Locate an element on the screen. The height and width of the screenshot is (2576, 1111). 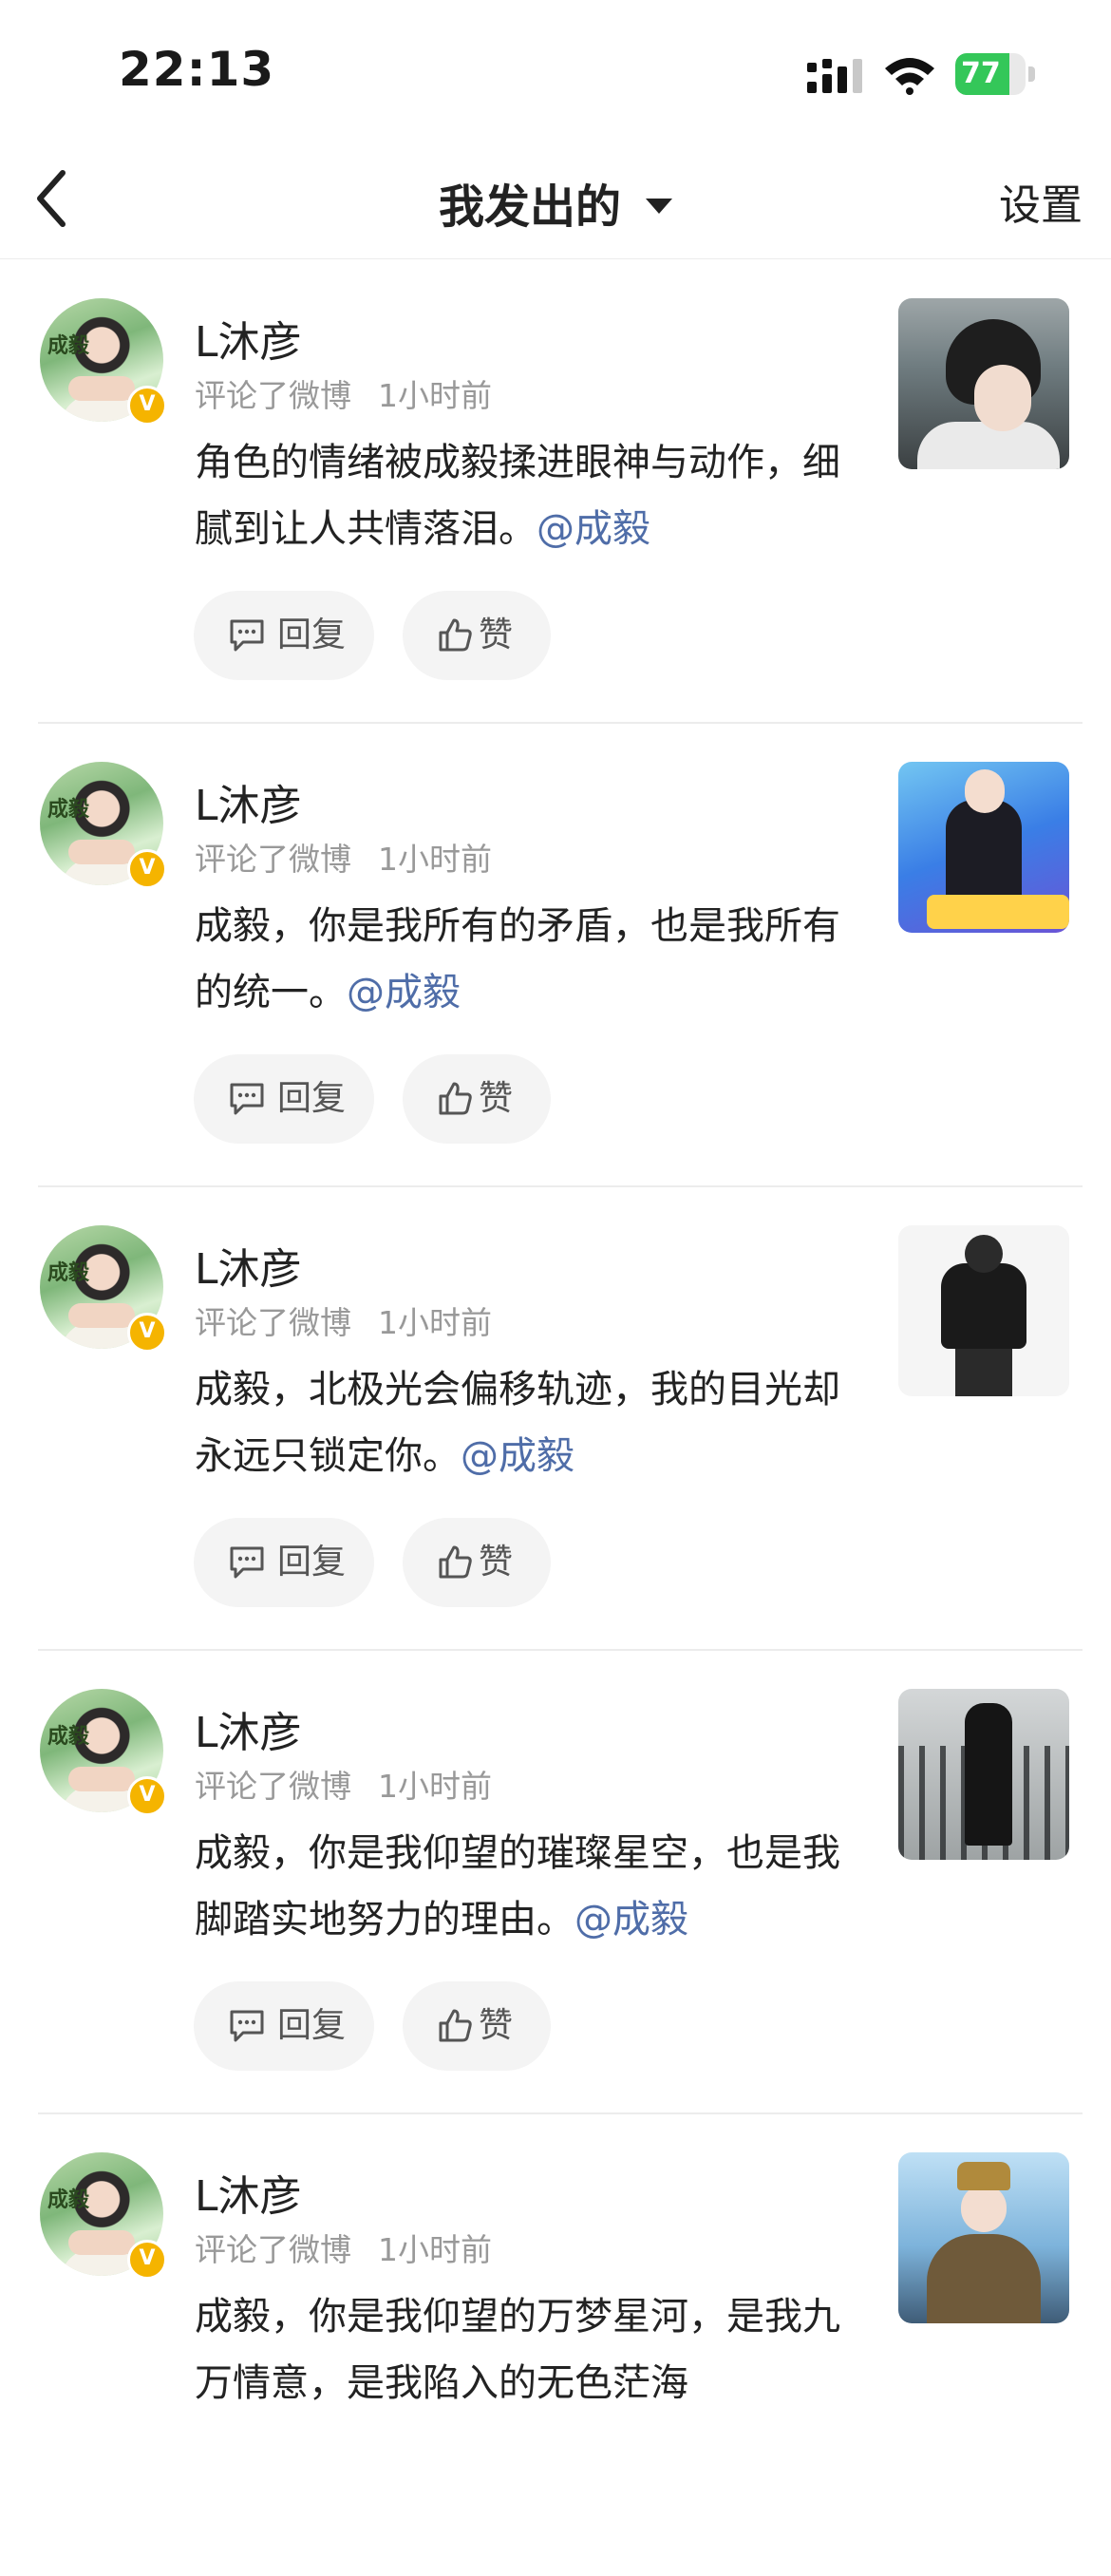
comment-body: 角色的情绪被成毅揉进眼神与动作，细腻到让人共情落泪。 is located at coordinates (517, 496).